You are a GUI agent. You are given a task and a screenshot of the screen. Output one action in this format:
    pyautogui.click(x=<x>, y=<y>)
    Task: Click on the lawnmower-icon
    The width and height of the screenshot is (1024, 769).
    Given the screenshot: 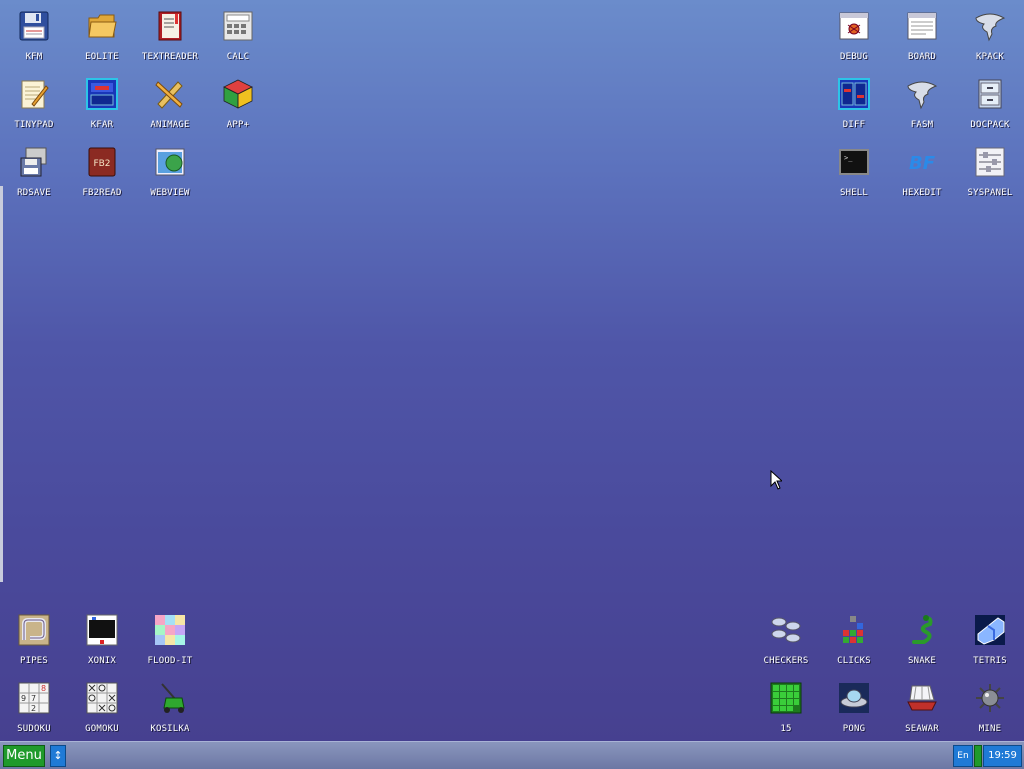 What is the action you would take?
    pyautogui.click(x=173, y=698)
    